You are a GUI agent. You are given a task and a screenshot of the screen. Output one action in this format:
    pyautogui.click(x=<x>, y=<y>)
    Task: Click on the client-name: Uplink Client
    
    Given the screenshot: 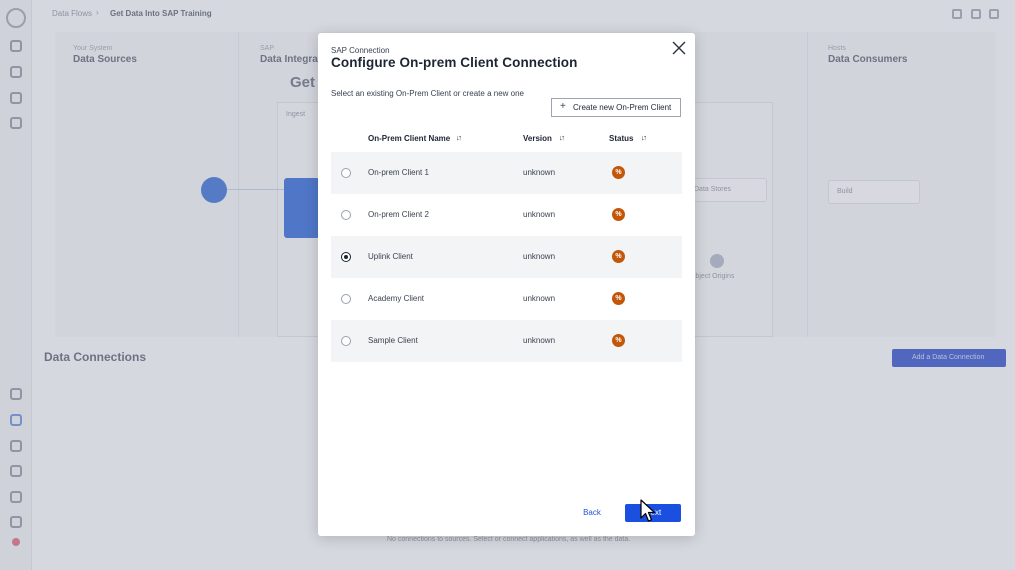 What is the action you would take?
    pyautogui.click(x=390, y=256)
    